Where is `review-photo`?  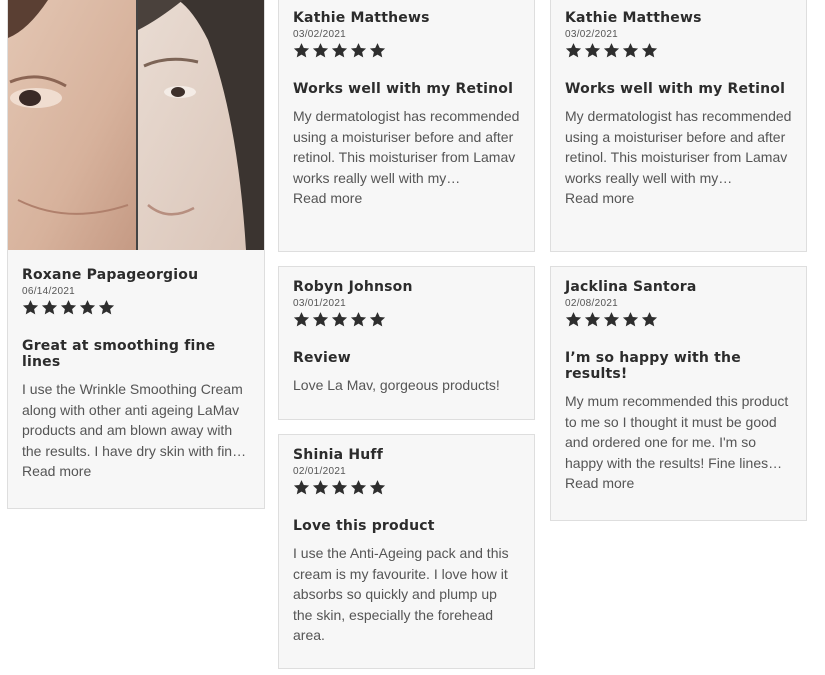
review-photo is located at coordinates (136, 125).